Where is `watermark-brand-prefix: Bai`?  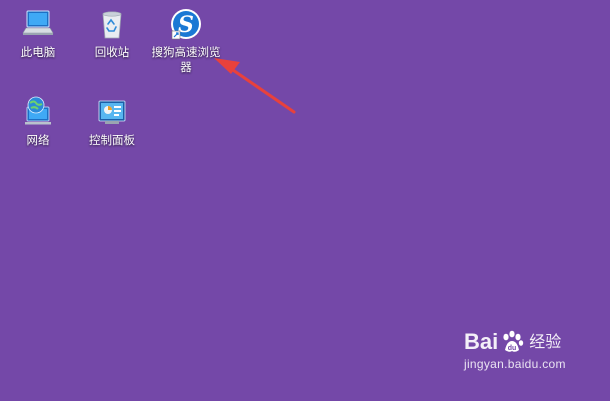
watermark-brand-prefix: Bai is located at coordinates (481, 341).